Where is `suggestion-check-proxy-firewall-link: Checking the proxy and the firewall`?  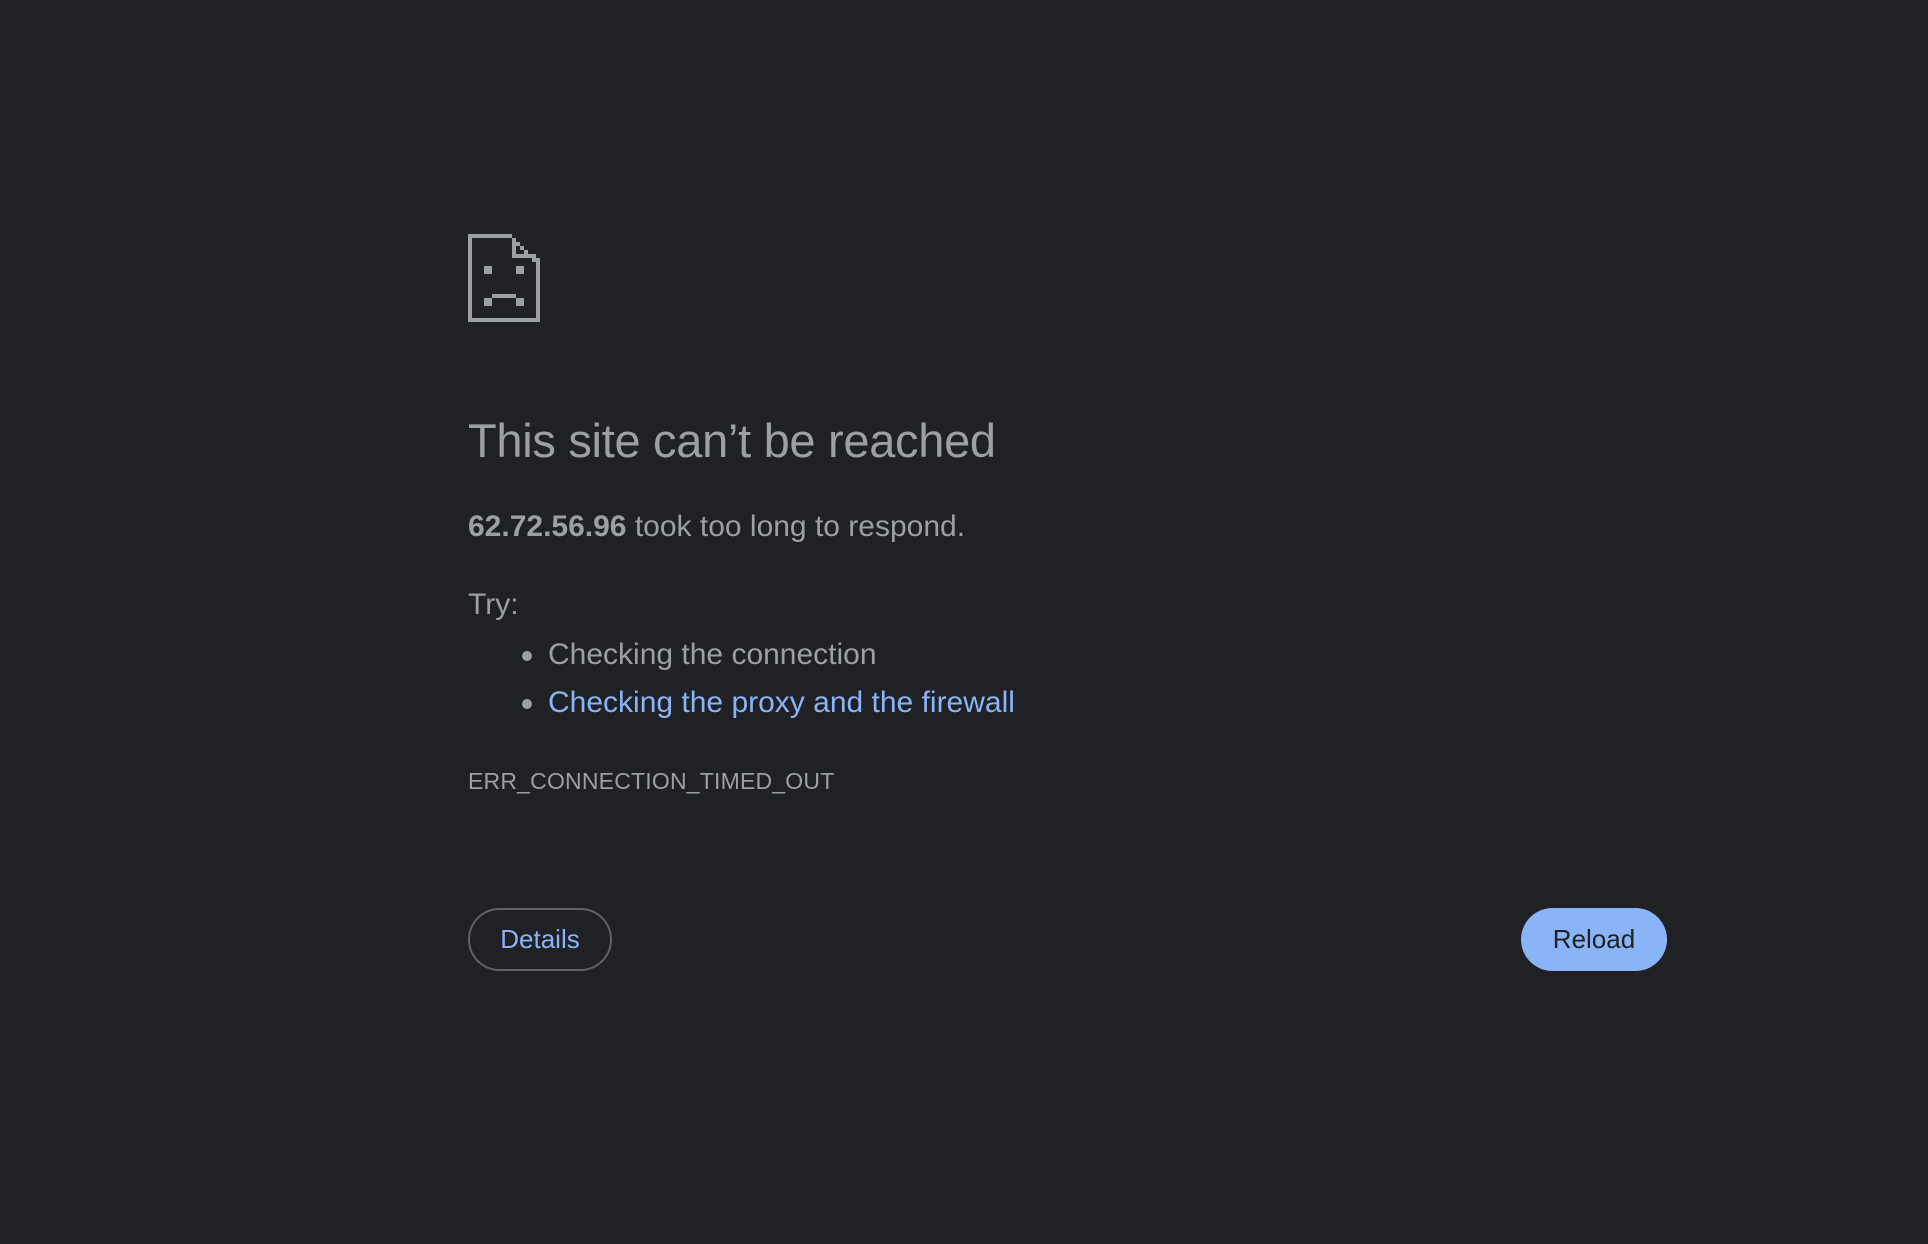 suggestion-check-proxy-firewall-link: Checking the proxy and the firewall is located at coordinates (768, 703).